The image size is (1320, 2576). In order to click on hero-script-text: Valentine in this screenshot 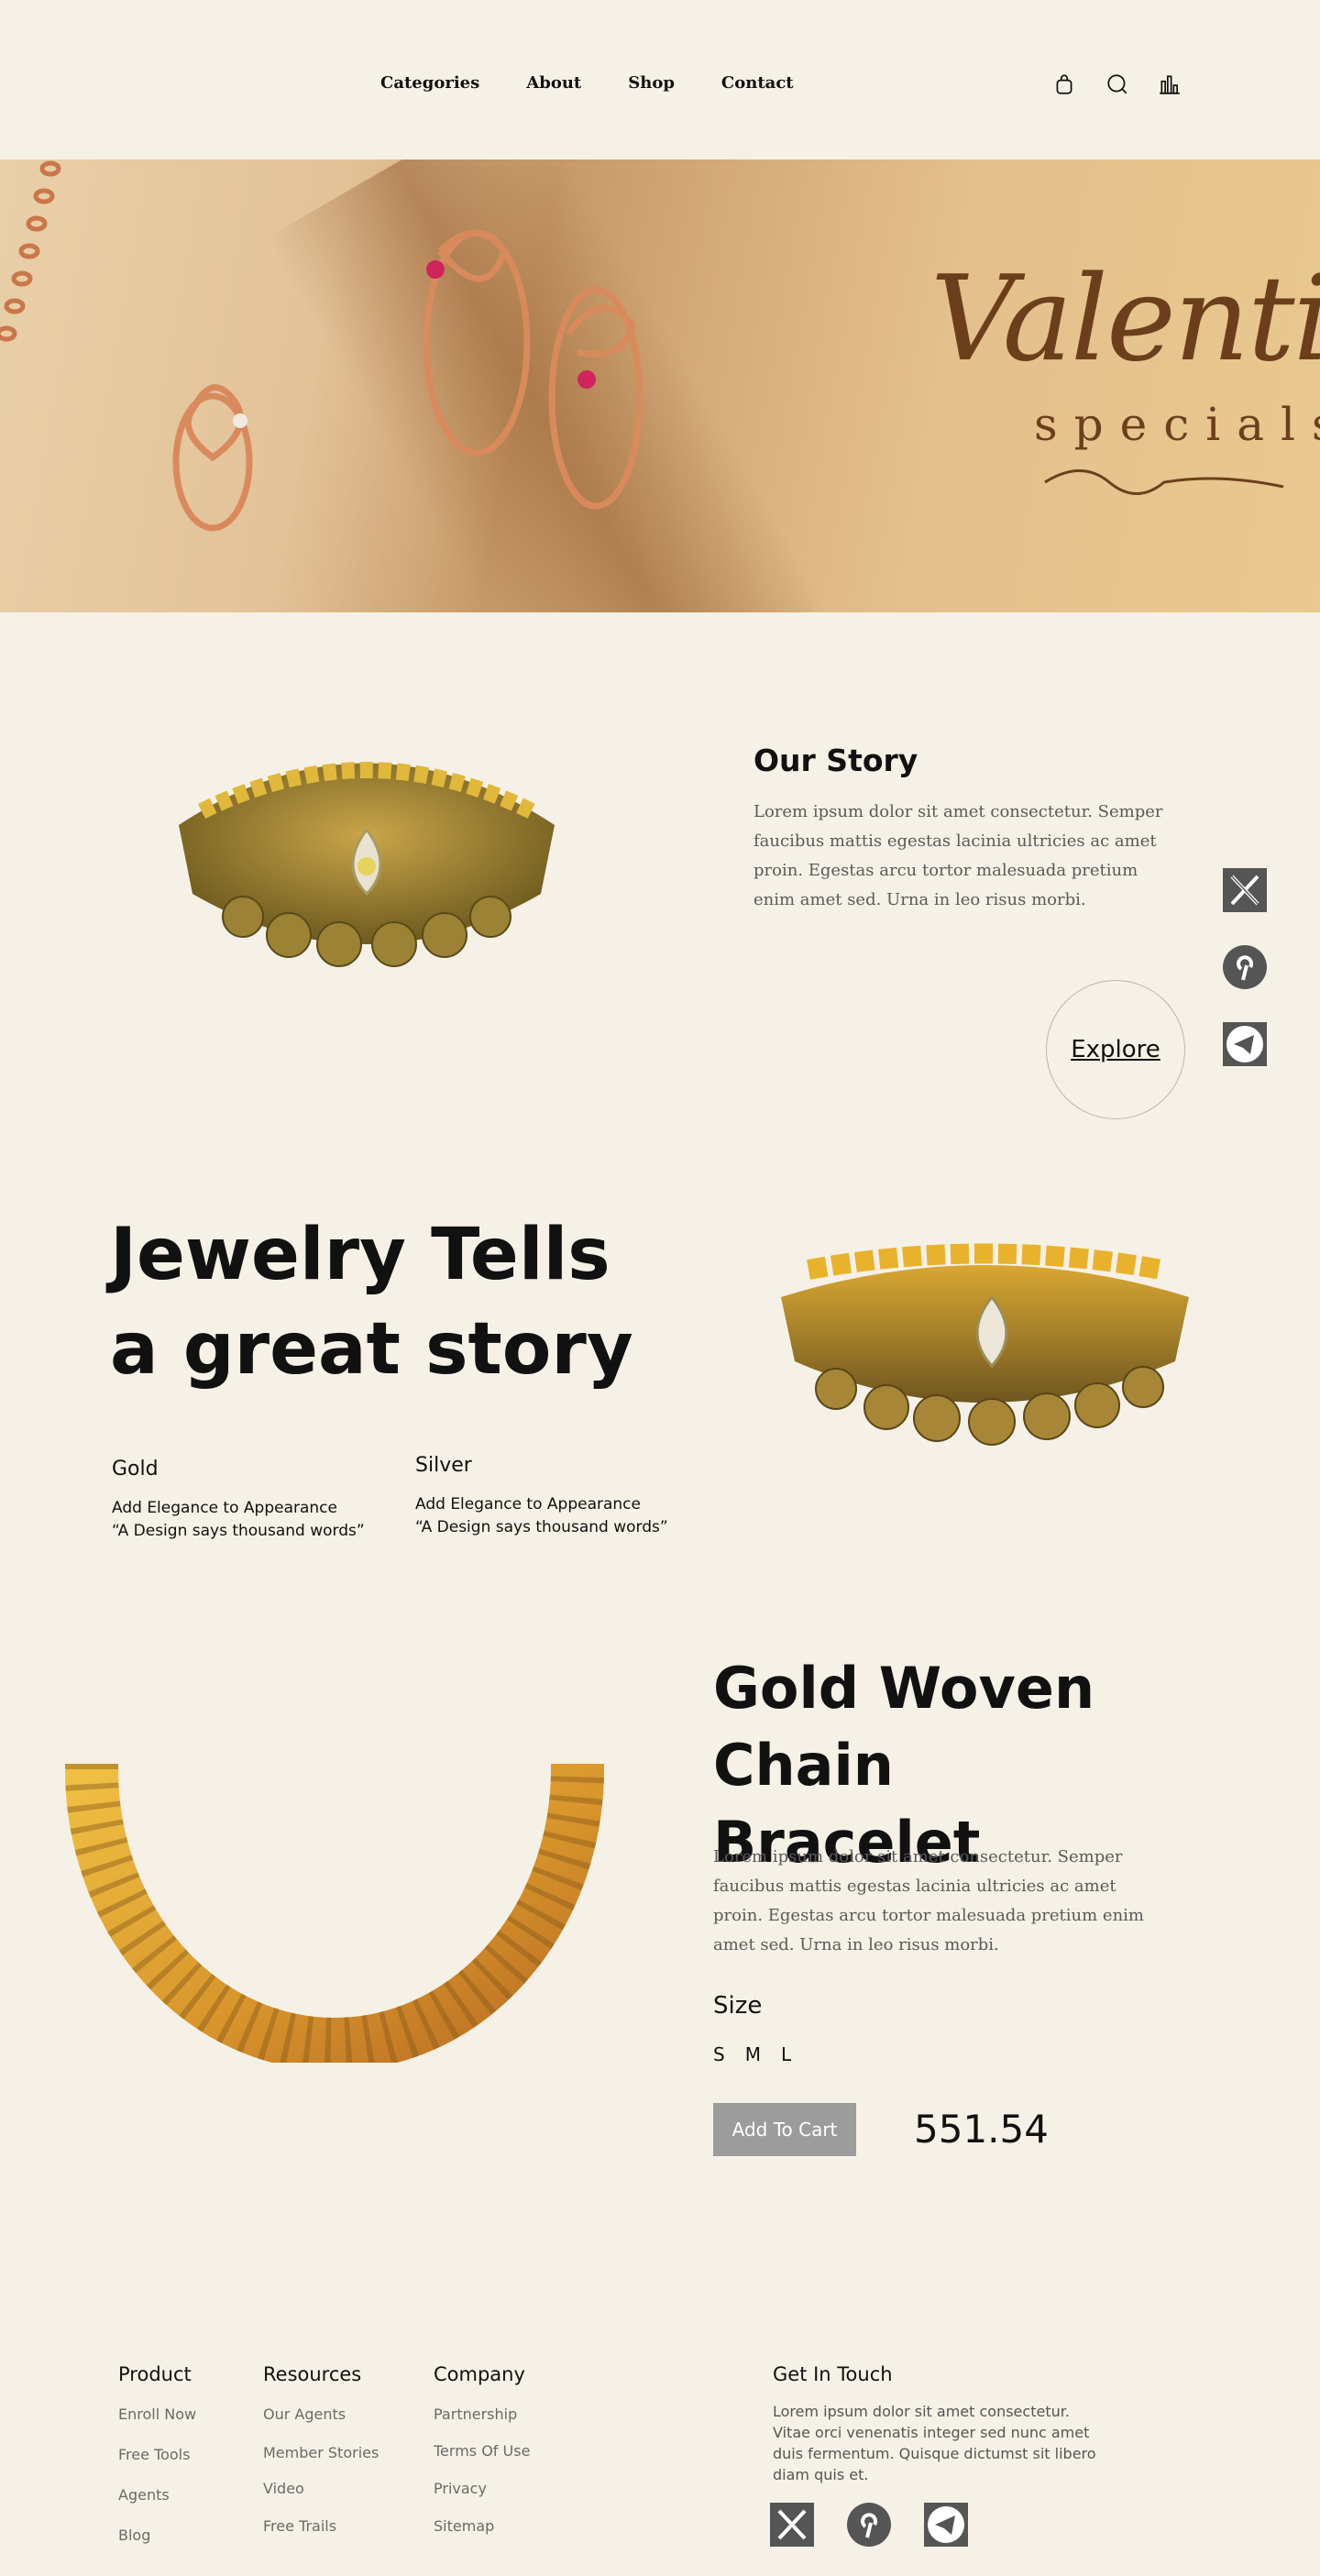, I will do `click(1125, 319)`.